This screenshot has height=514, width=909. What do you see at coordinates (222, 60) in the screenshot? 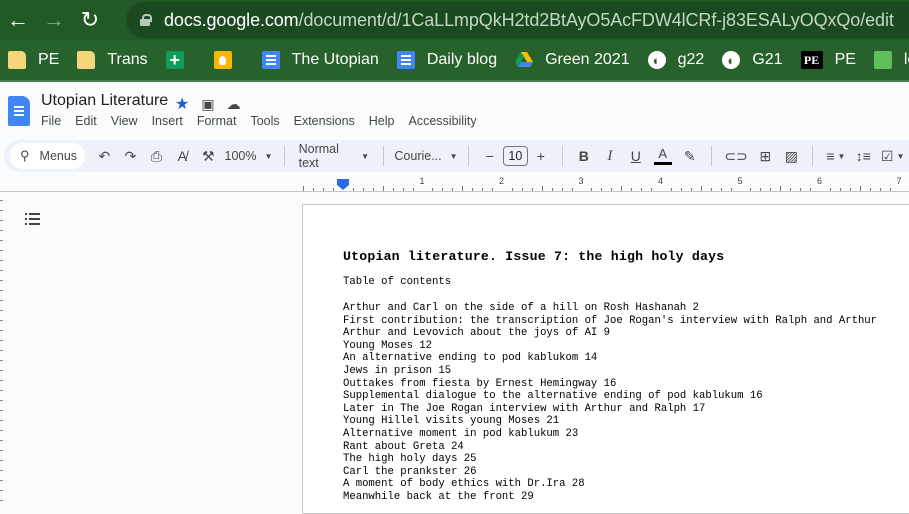
I see `keep-icon` at bounding box center [222, 60].